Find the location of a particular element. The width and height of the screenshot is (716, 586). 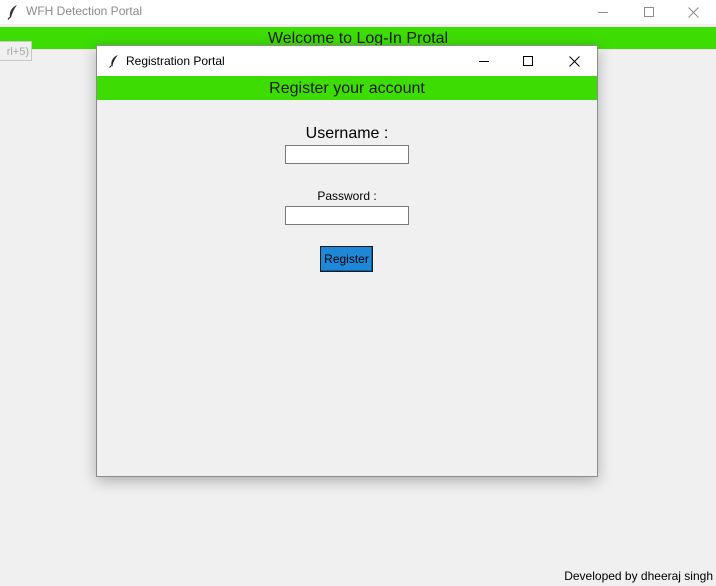

register-button: Register is located at coordinates (346, 259).